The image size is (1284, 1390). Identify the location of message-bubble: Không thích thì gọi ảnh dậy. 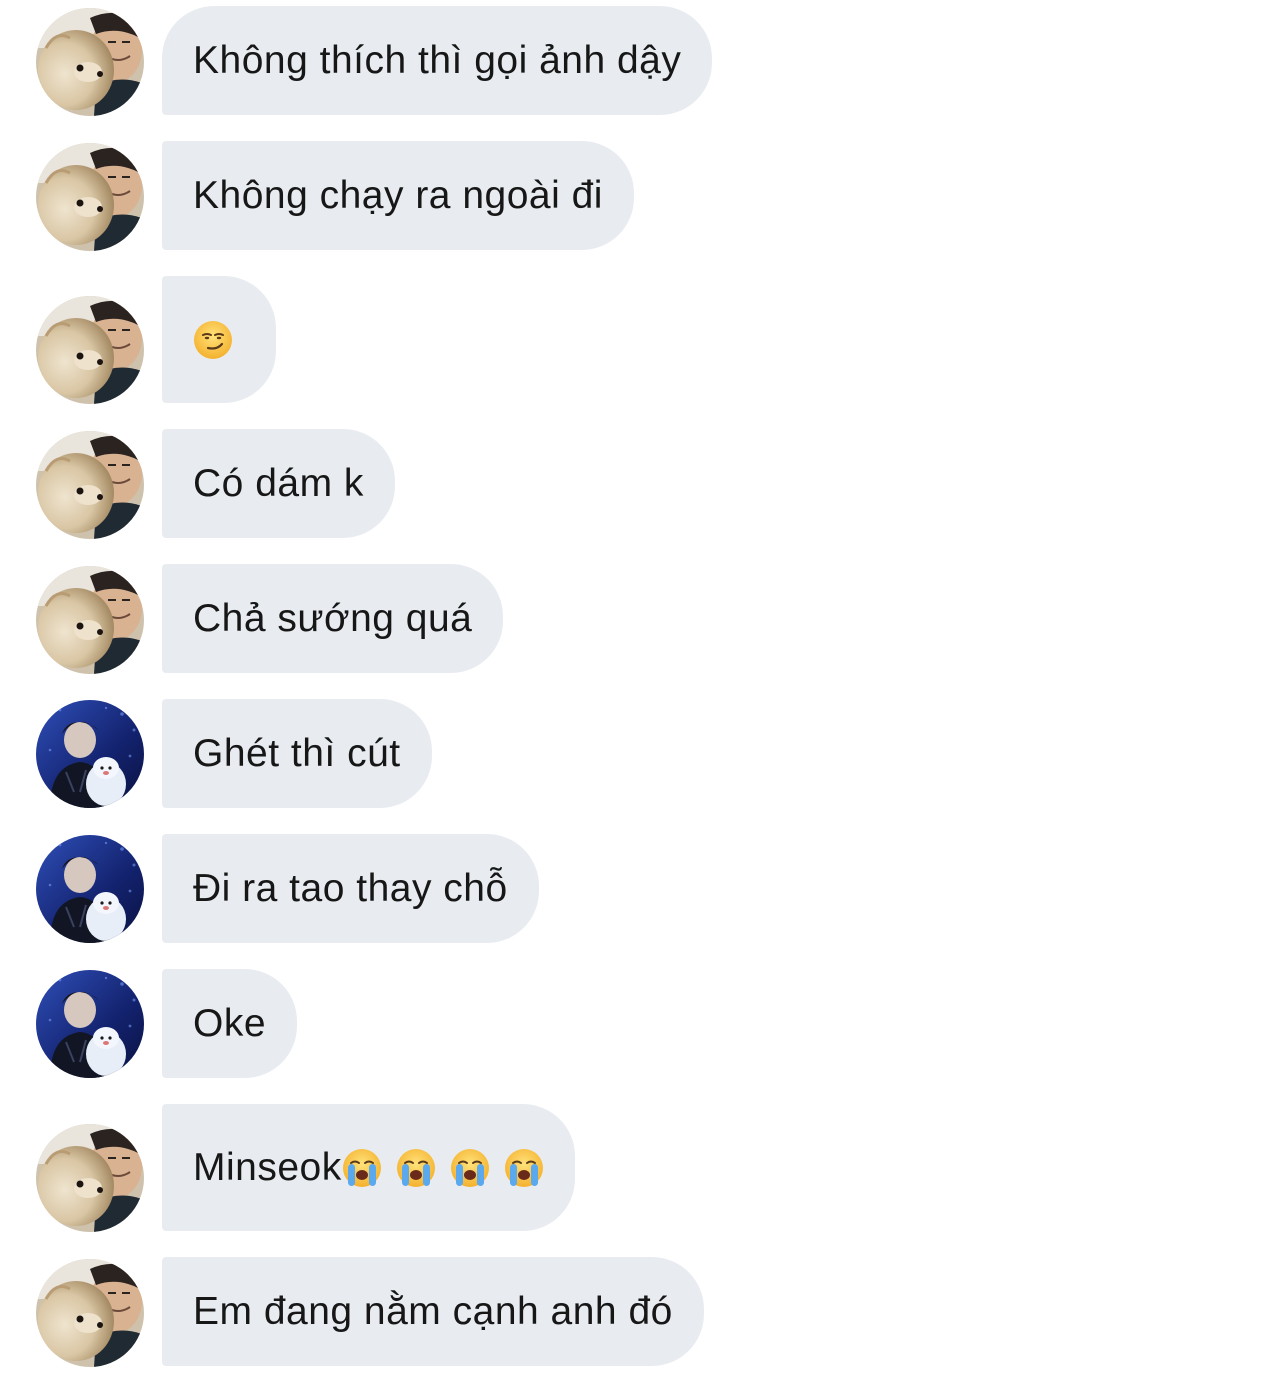
(437, 60).